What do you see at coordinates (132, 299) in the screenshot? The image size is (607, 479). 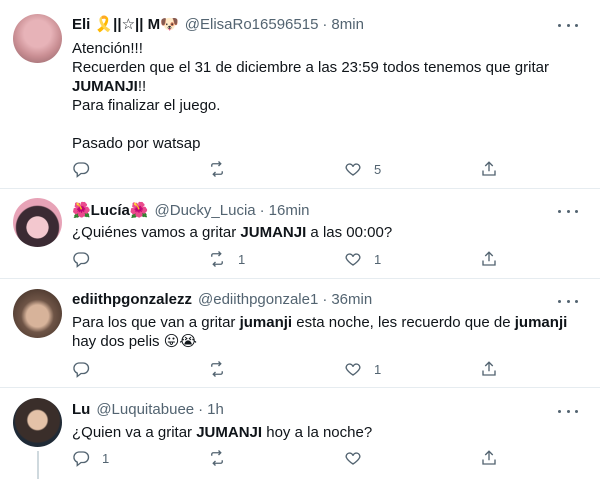 I see `display-name: ediithpgonzalezz` at bounding box center [132, 299].